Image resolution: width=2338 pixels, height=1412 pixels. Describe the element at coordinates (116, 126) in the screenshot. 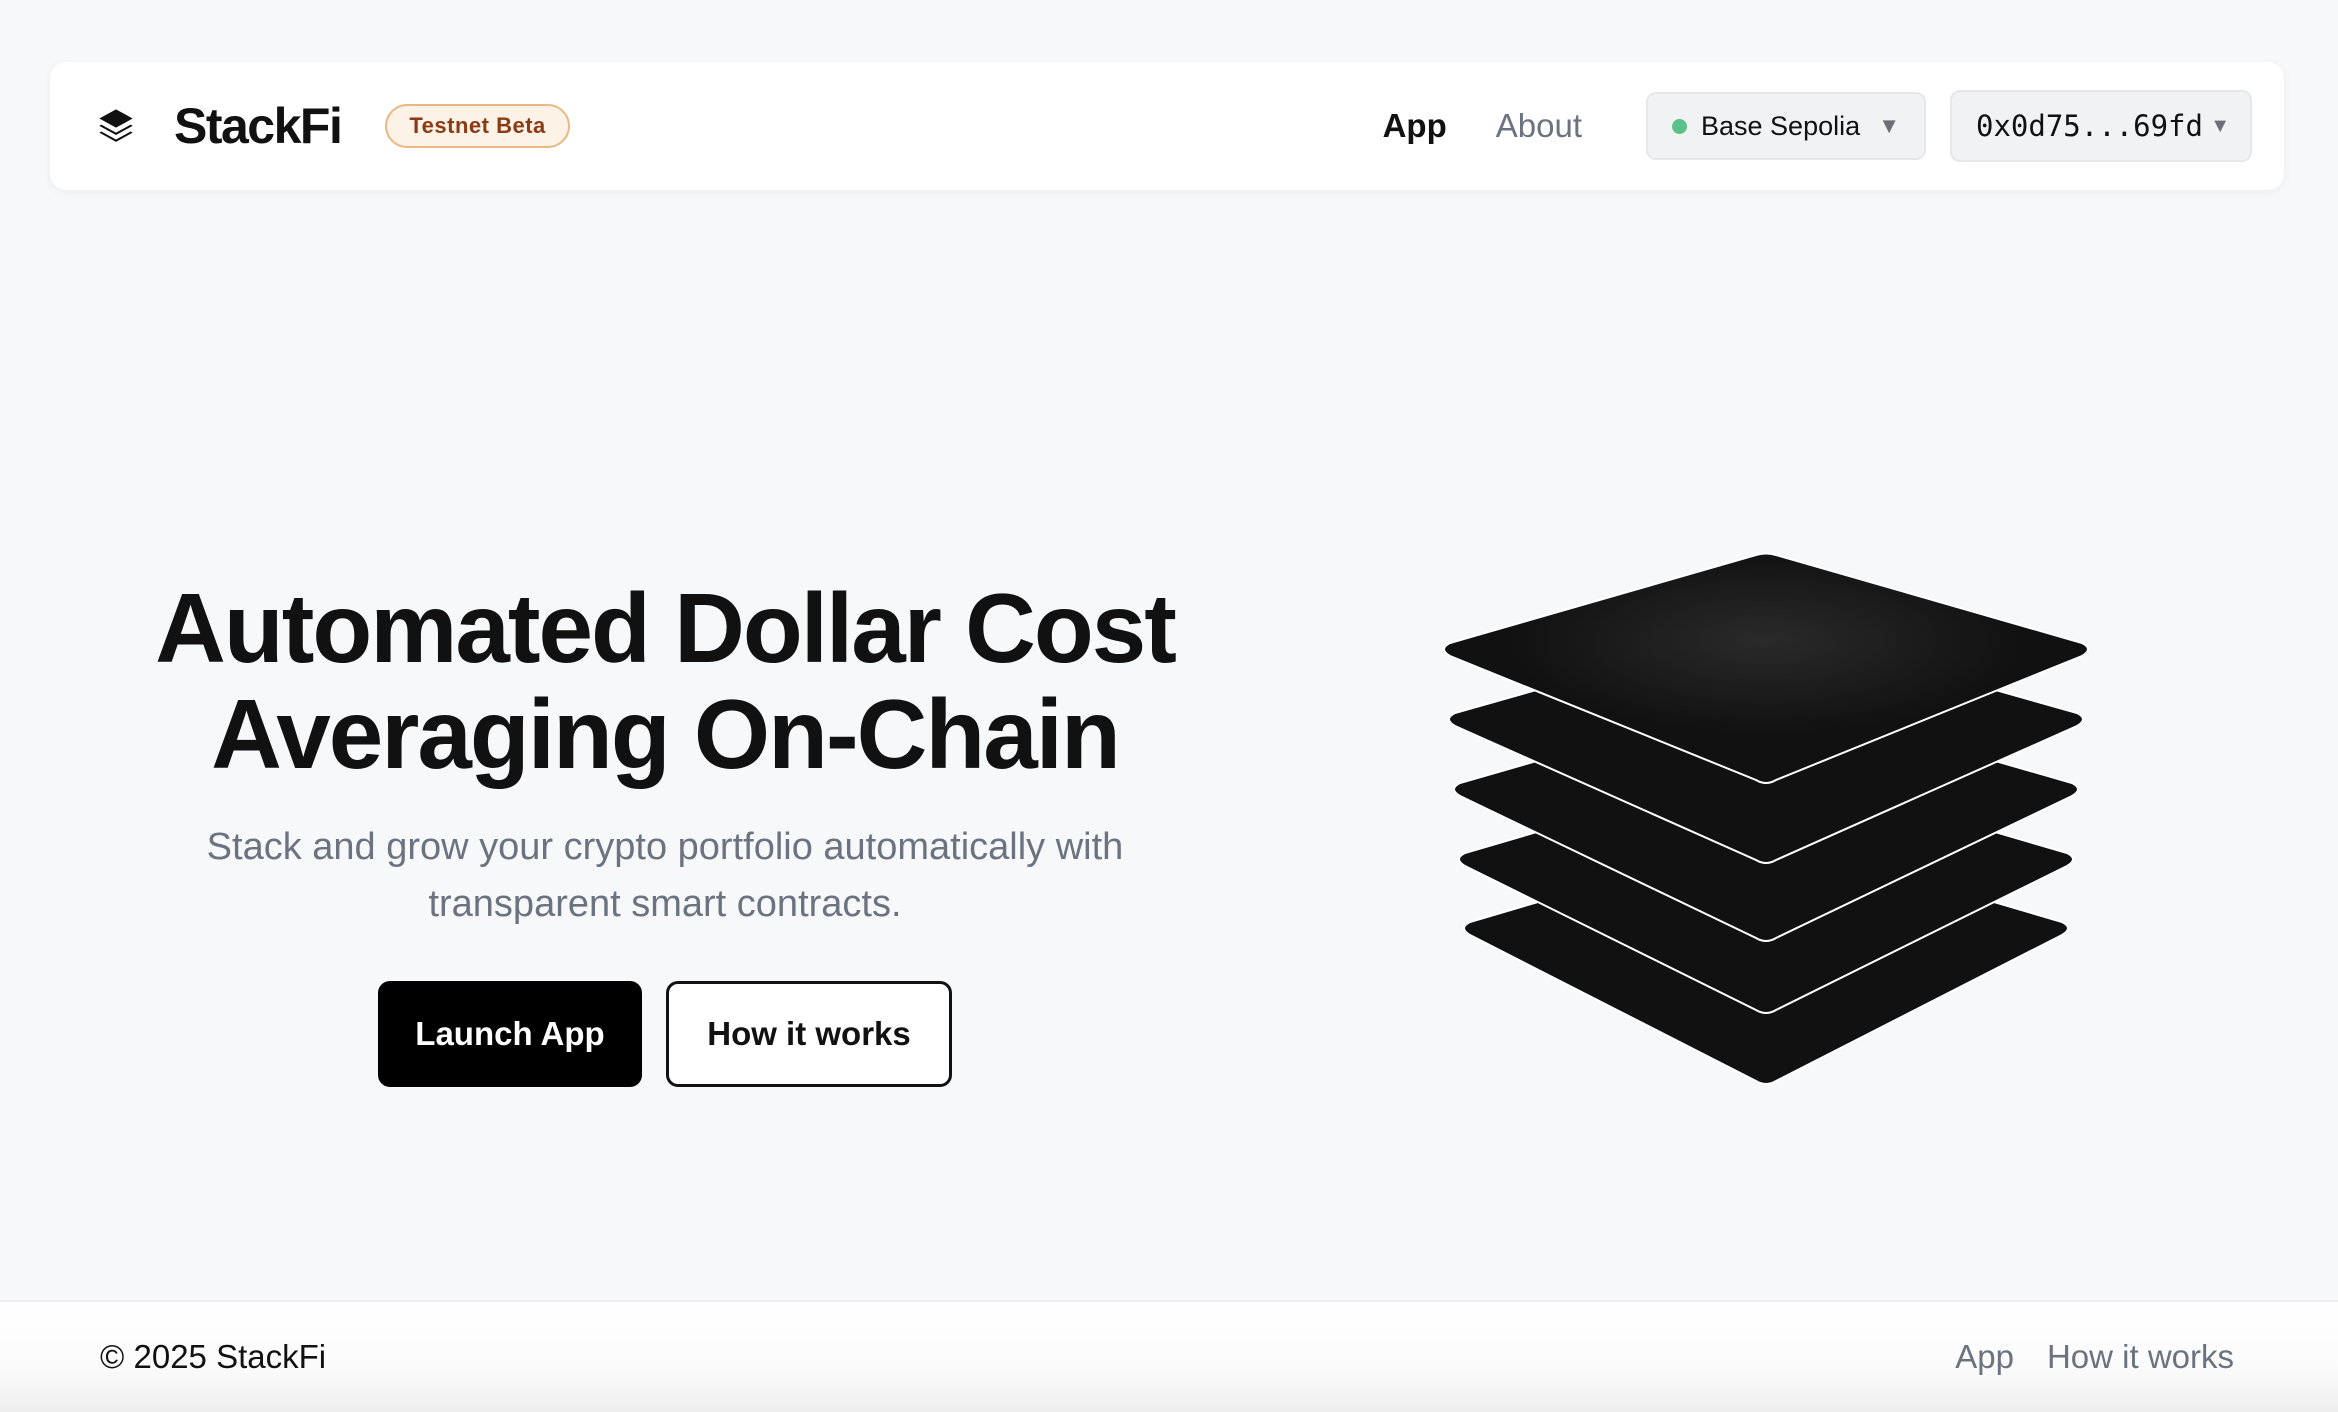

I see `layers-icon` at that location.